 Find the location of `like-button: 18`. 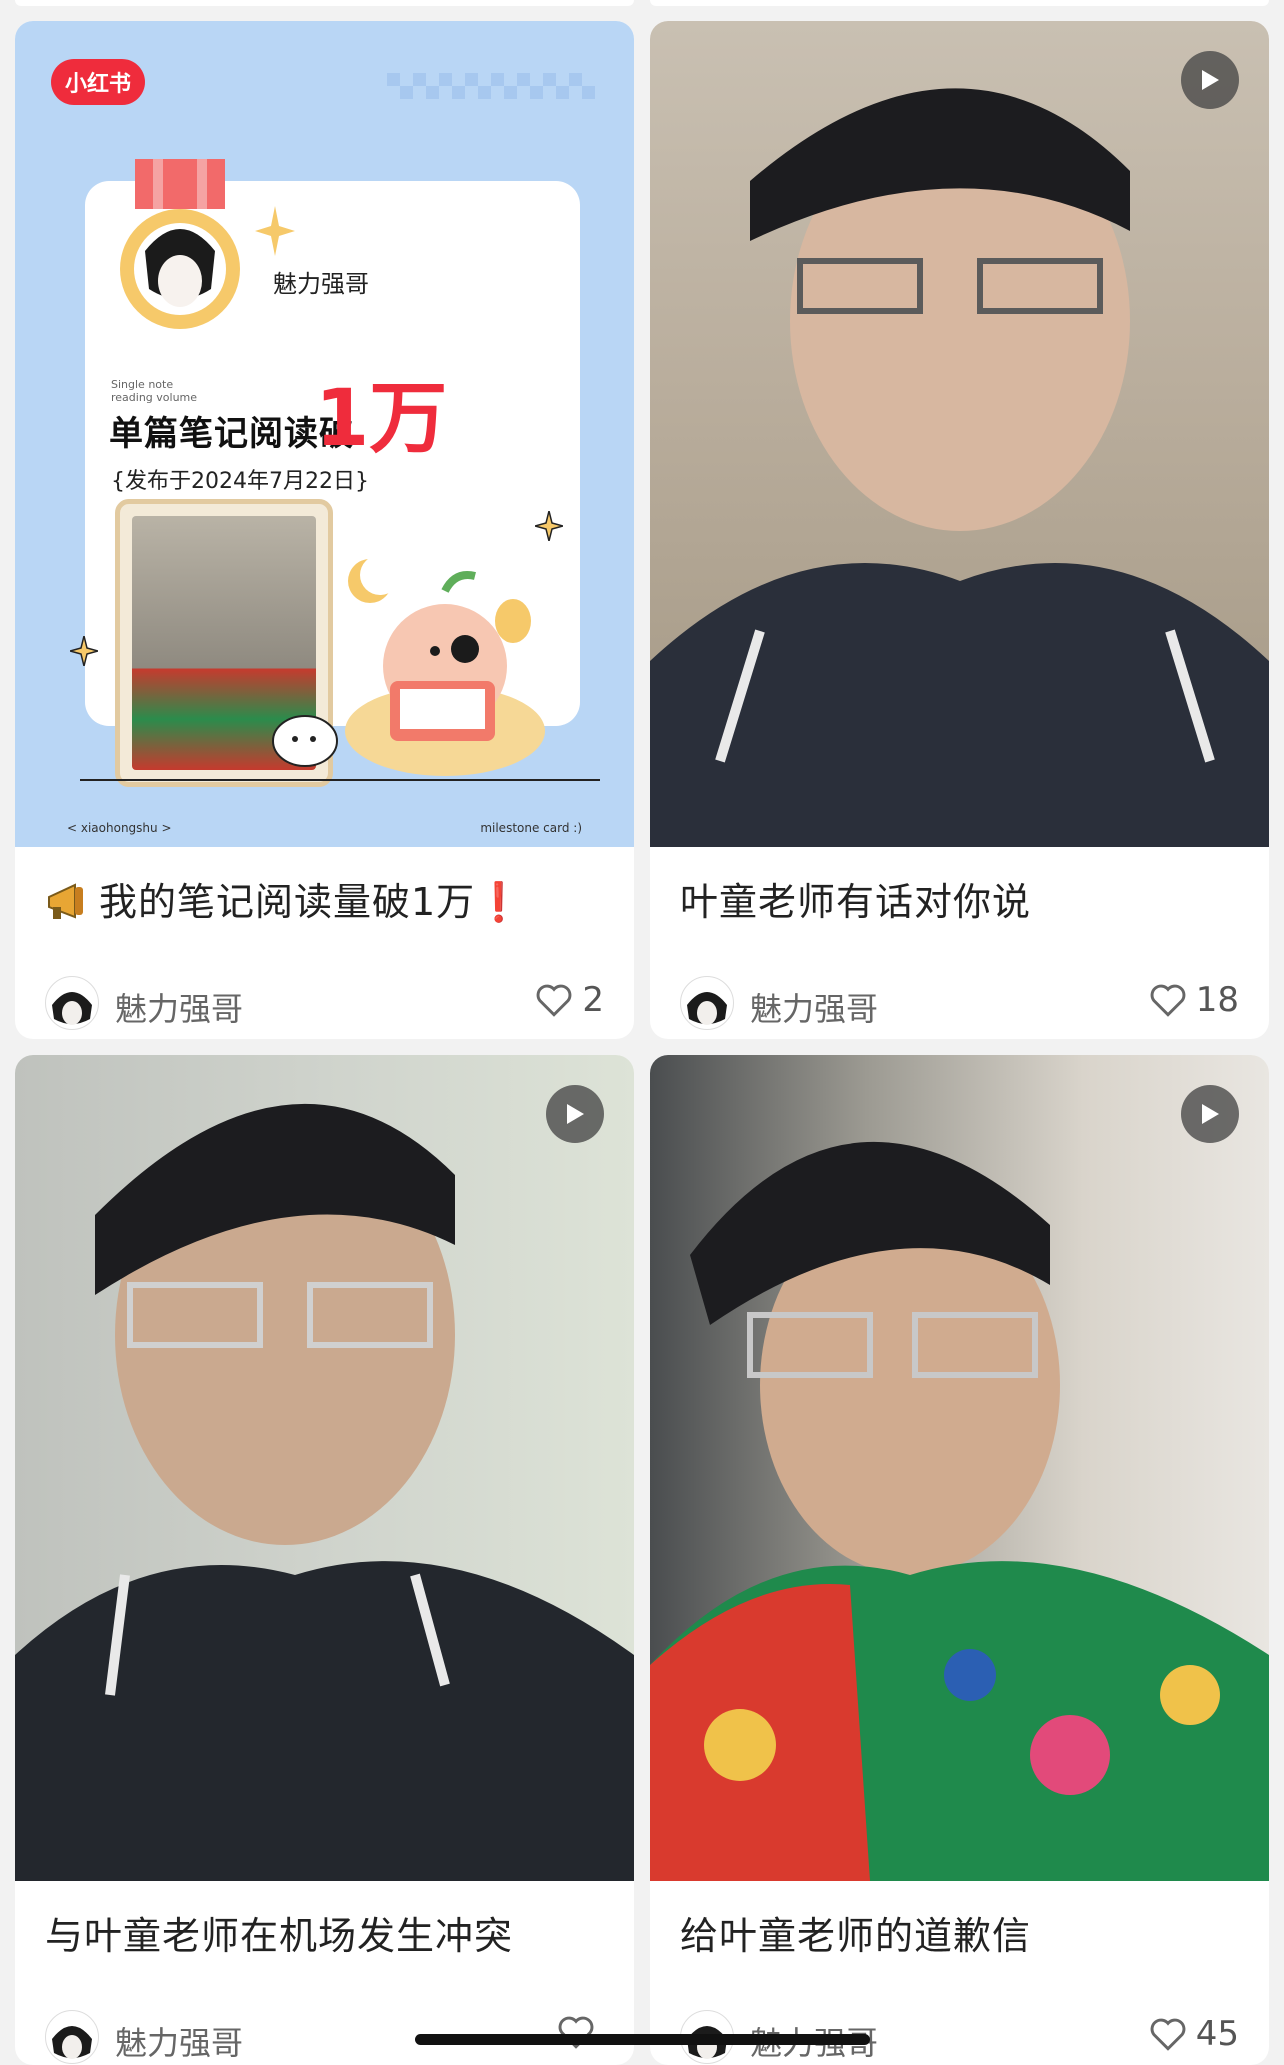

like-button: 18 is located at coordinates (1193, 1000).